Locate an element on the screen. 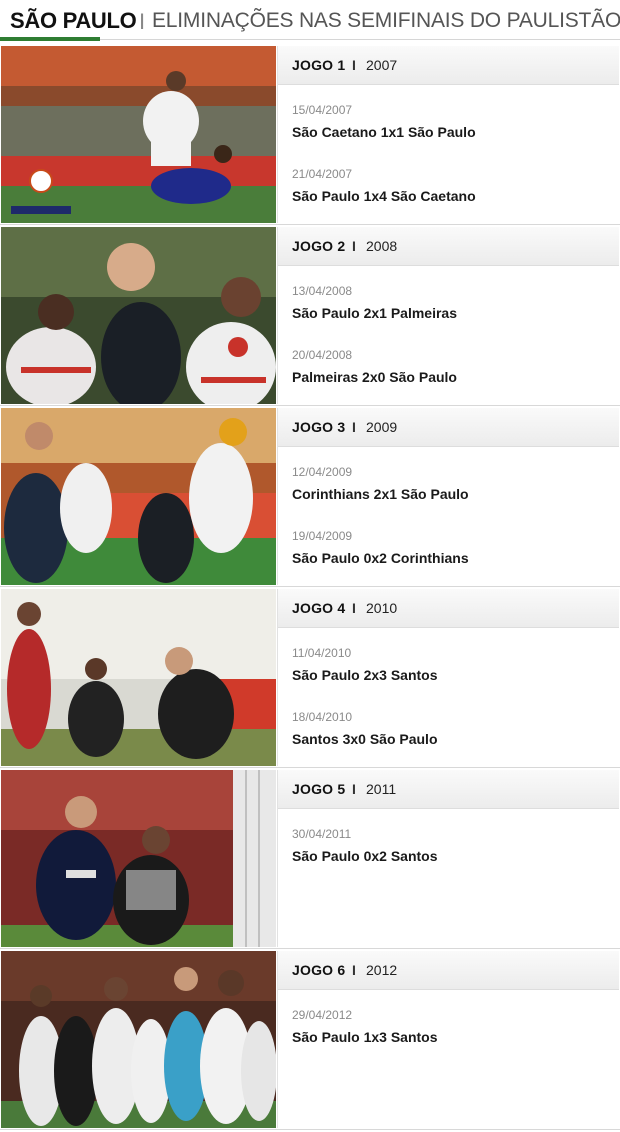 Image resolution: width=620 pixels, height=1132 pixels. match-result: Palmeiras 2x0 São Paulo is located at coordinates (374, 377).